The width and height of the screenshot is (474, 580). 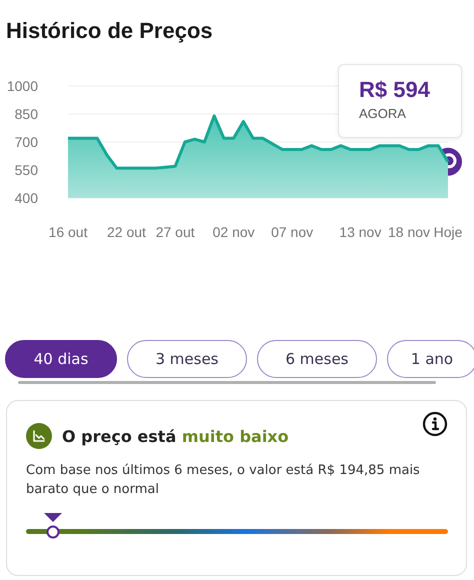 What do you see at coordinates (126, 232) in the screenshot?
I see `x-axis-label: 22 out` at bounding box center [126, 232].